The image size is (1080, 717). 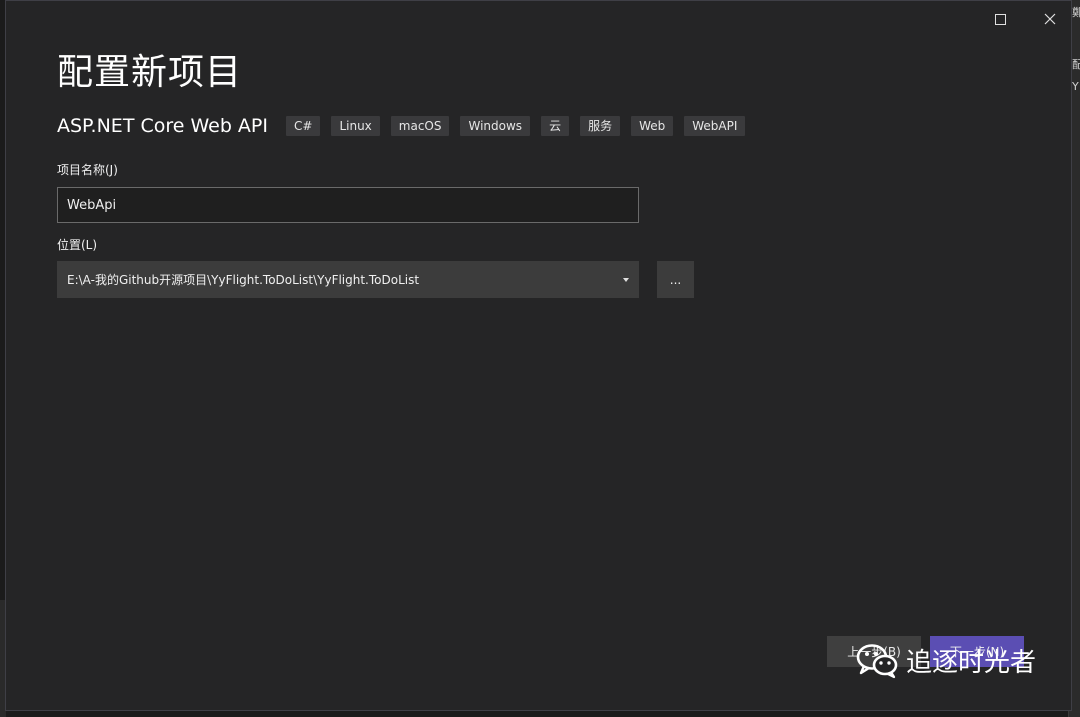 What do you see at coordinates (77, 245) in the screenshot?
I see `location-label: 位置(L)` at bounding box center [77, 245].